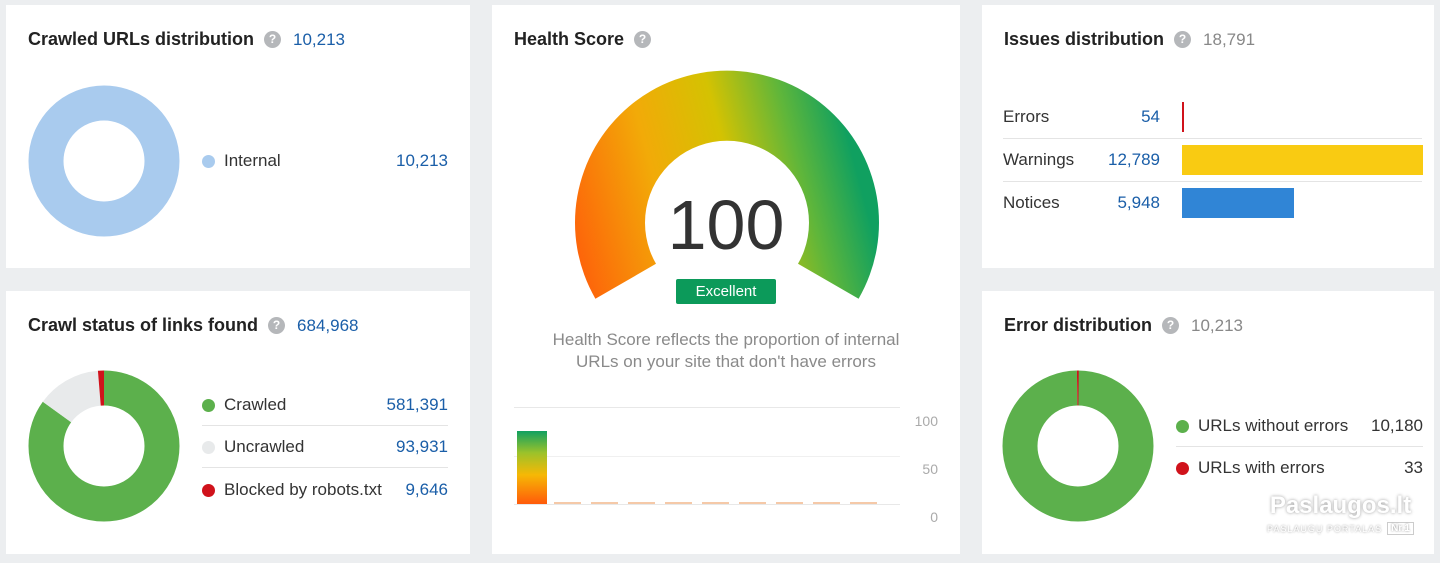 The image size is (1440, 563). What do you see at coordinates (143, 325) in the screenshot?
I see `card-title: Crawl status of links found` at bounding box center [143, 325].